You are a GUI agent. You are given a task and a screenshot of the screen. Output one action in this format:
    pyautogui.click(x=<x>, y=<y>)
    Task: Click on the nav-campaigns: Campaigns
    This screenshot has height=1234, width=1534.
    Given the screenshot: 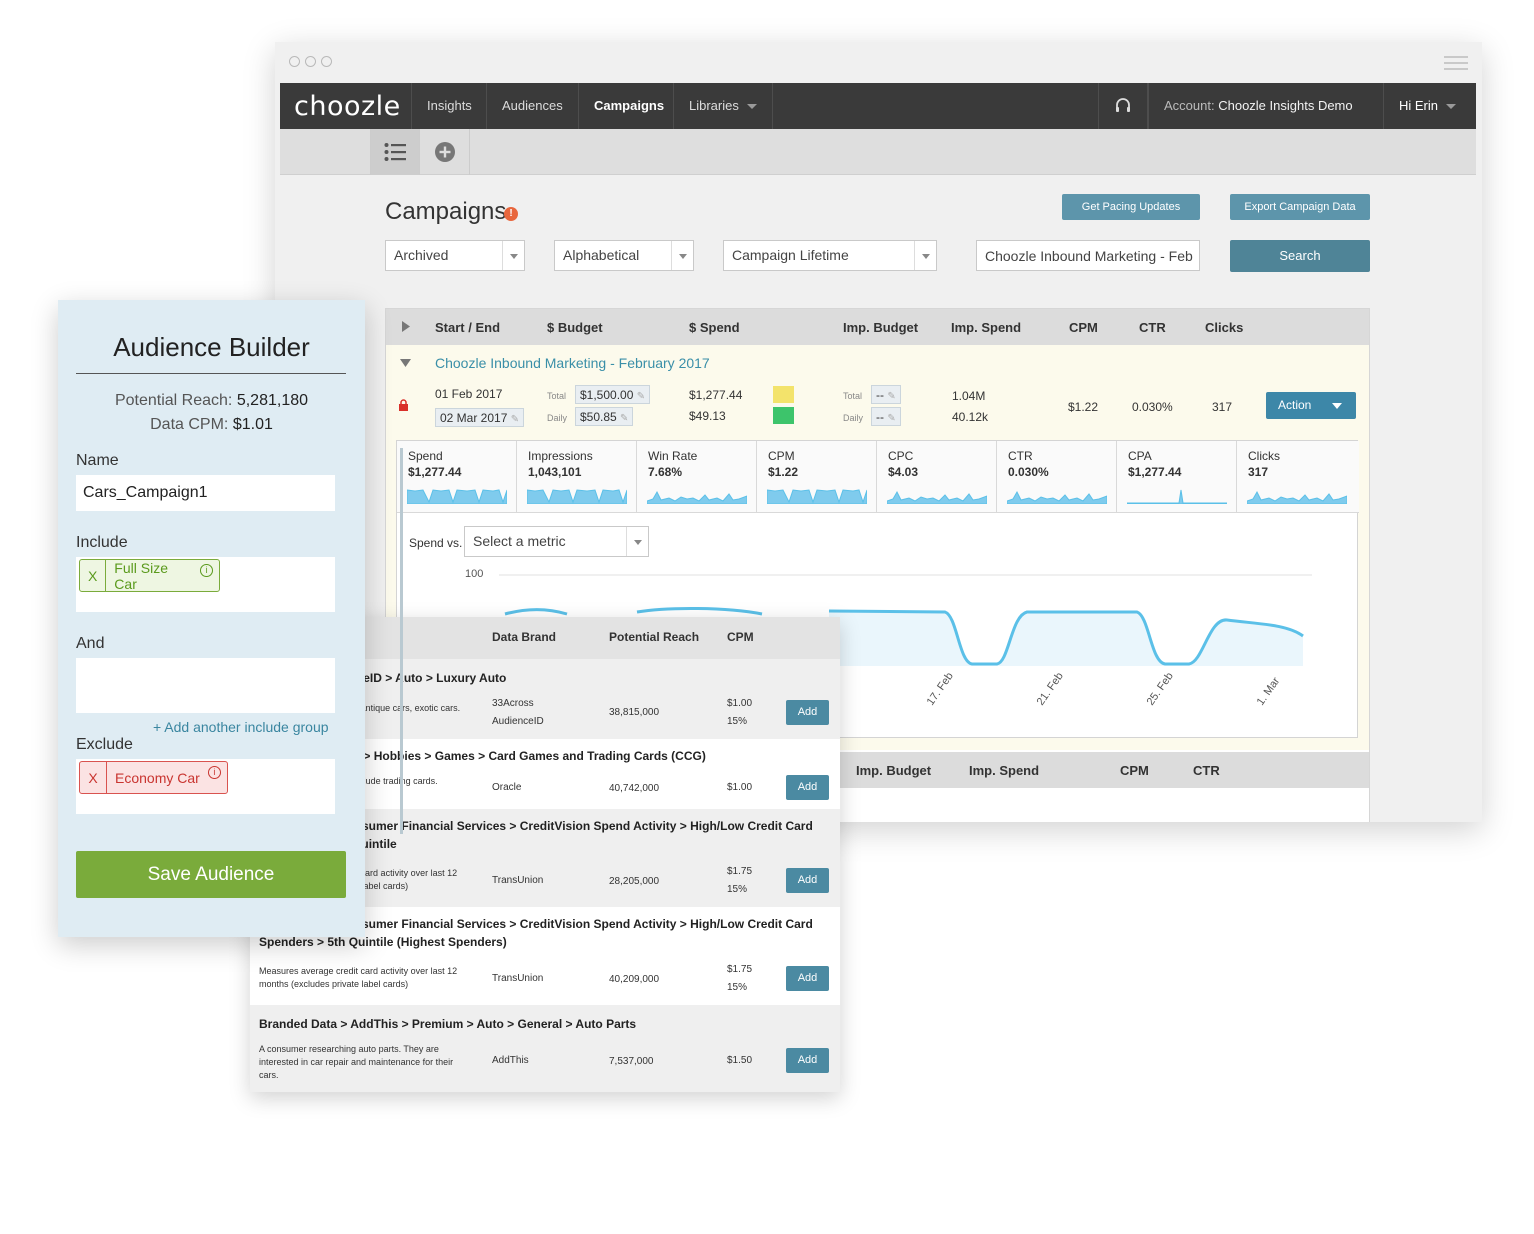 What is the action you would take?
    pyautogui.click(x=628, y=106)
    